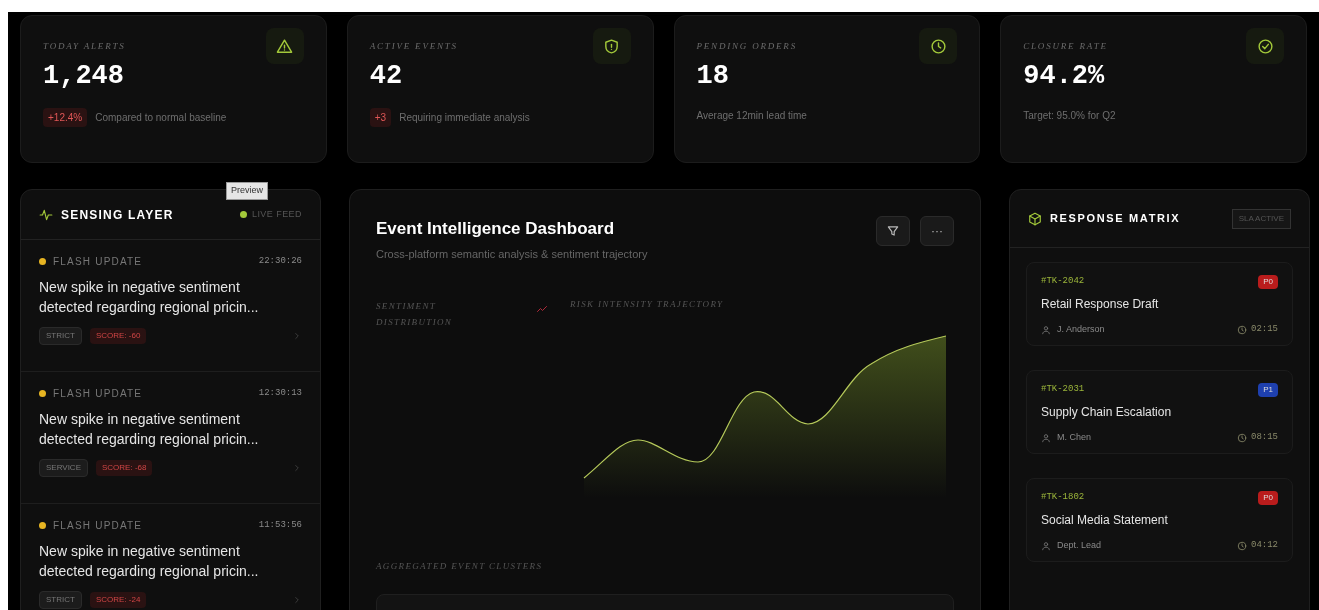 This screenshot has height=610, width=1319. I want to click on priority-badge: P1, so click(1268, 390).